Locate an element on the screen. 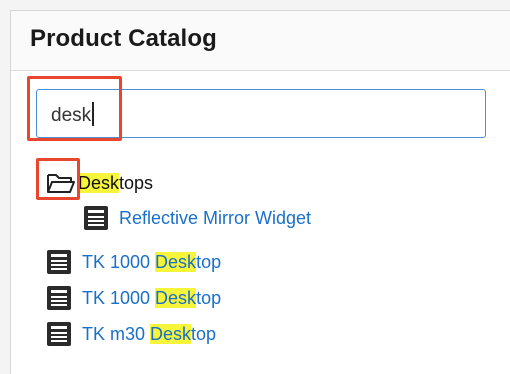  tree-item-product: Reflective Mirror Widget is located at coordinates (197, 218).